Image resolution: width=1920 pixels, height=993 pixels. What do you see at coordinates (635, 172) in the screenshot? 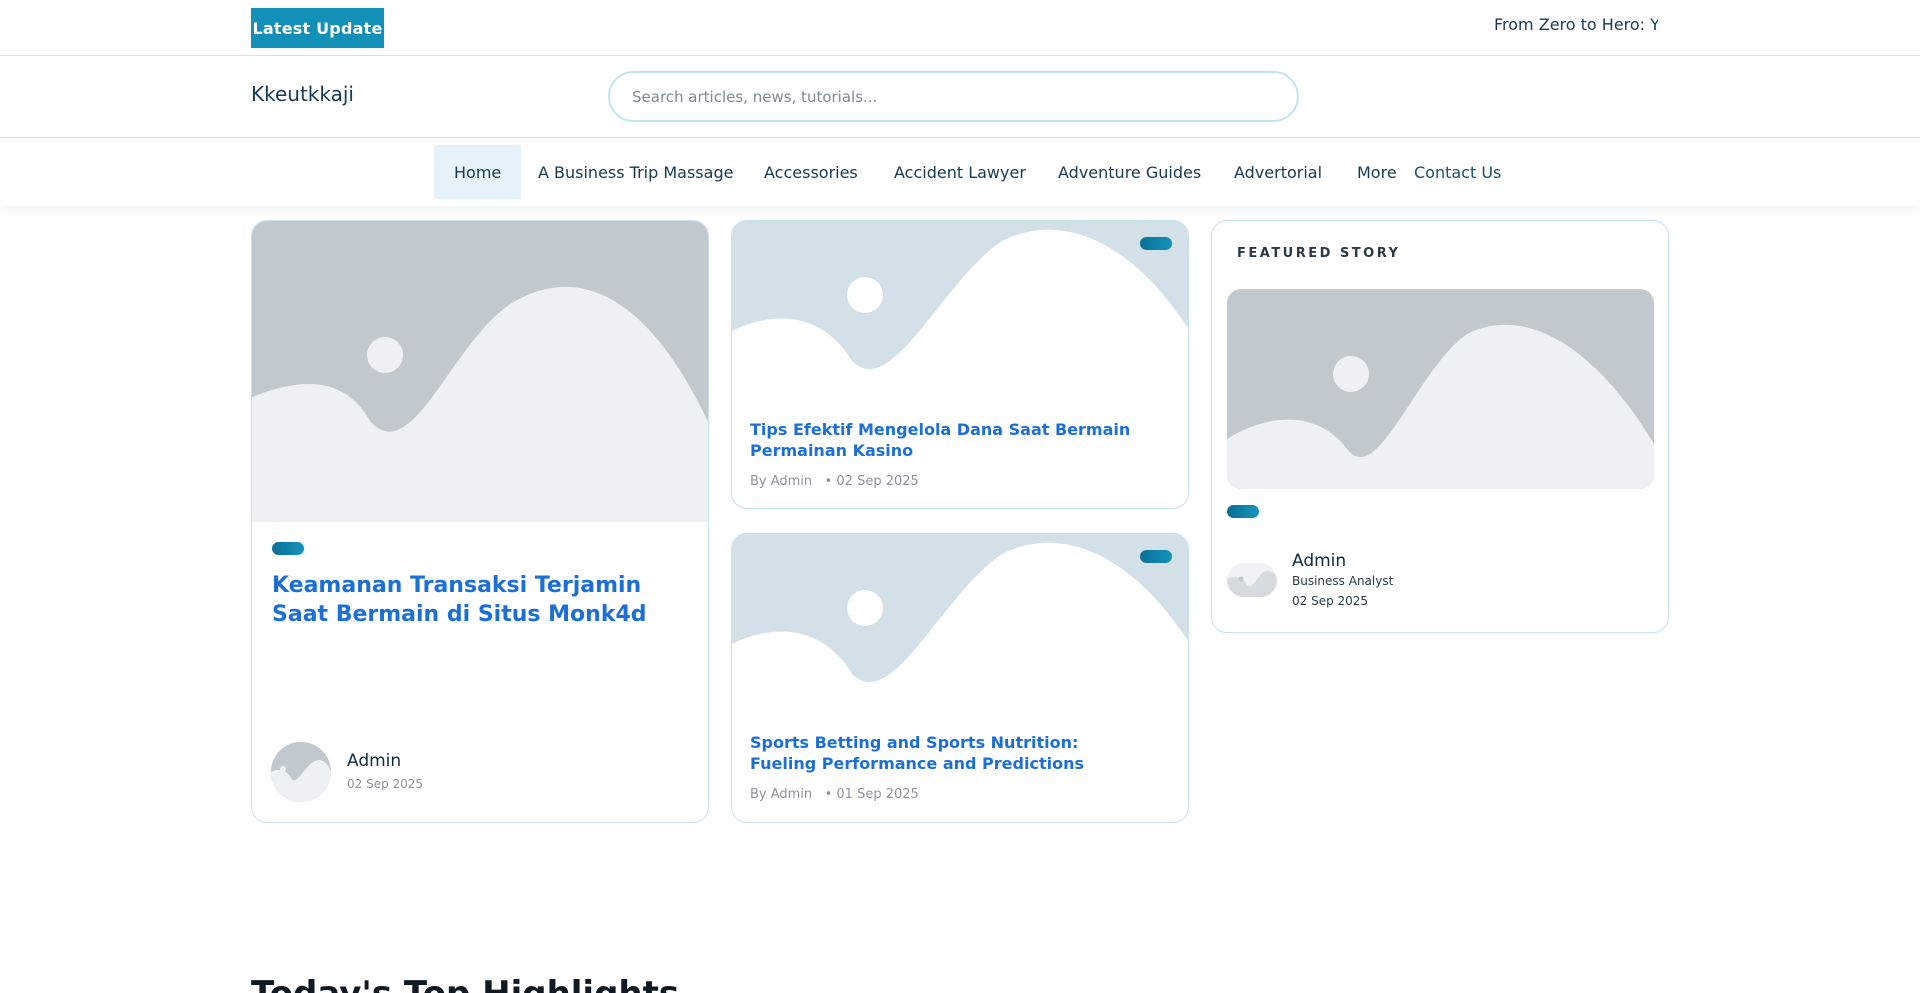
I see `nav-item-business-trip-massage: A Business Trip Massage` at bounding box center [635, 172].